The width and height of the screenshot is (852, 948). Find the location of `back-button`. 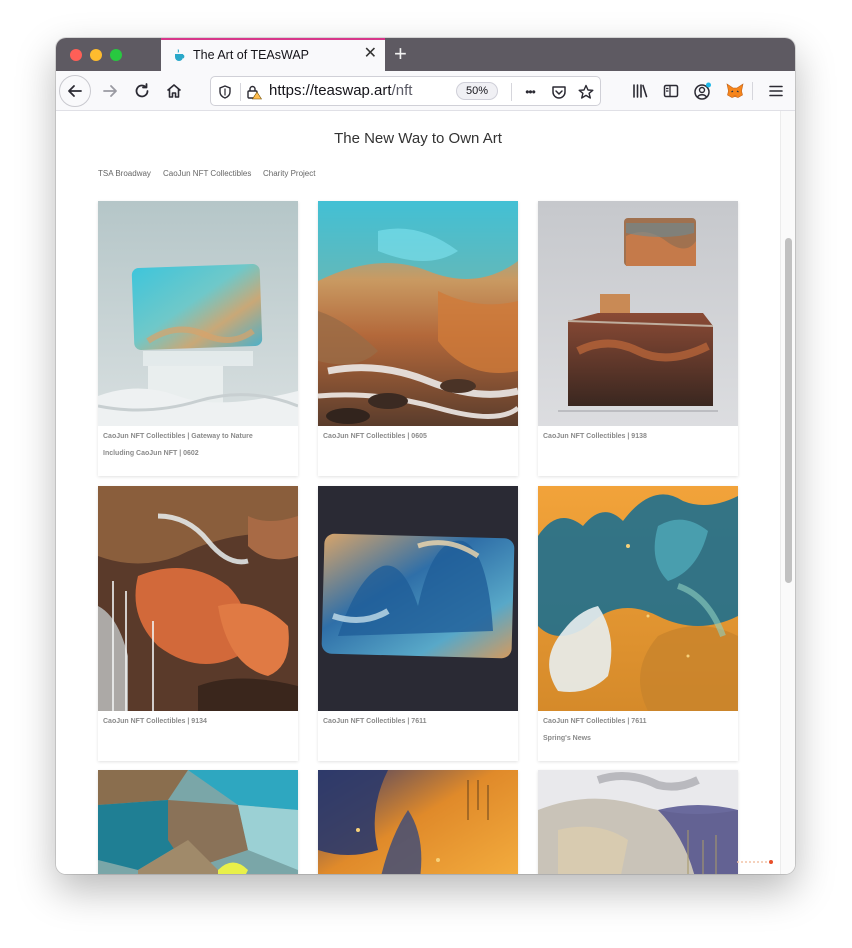

back-button is located at coordinates (75, 91).